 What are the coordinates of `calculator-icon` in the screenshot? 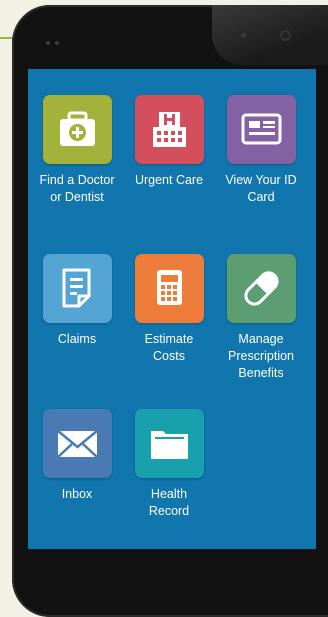 It's located at (169, 288).